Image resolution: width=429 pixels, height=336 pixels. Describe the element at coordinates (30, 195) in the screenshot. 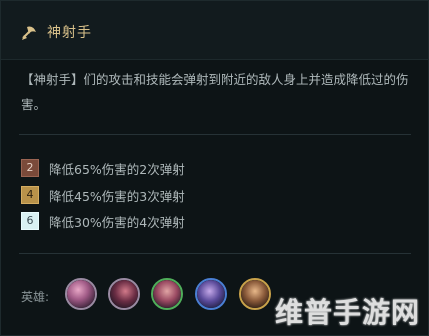

I see `tier-badge-gold: 4` at that location.